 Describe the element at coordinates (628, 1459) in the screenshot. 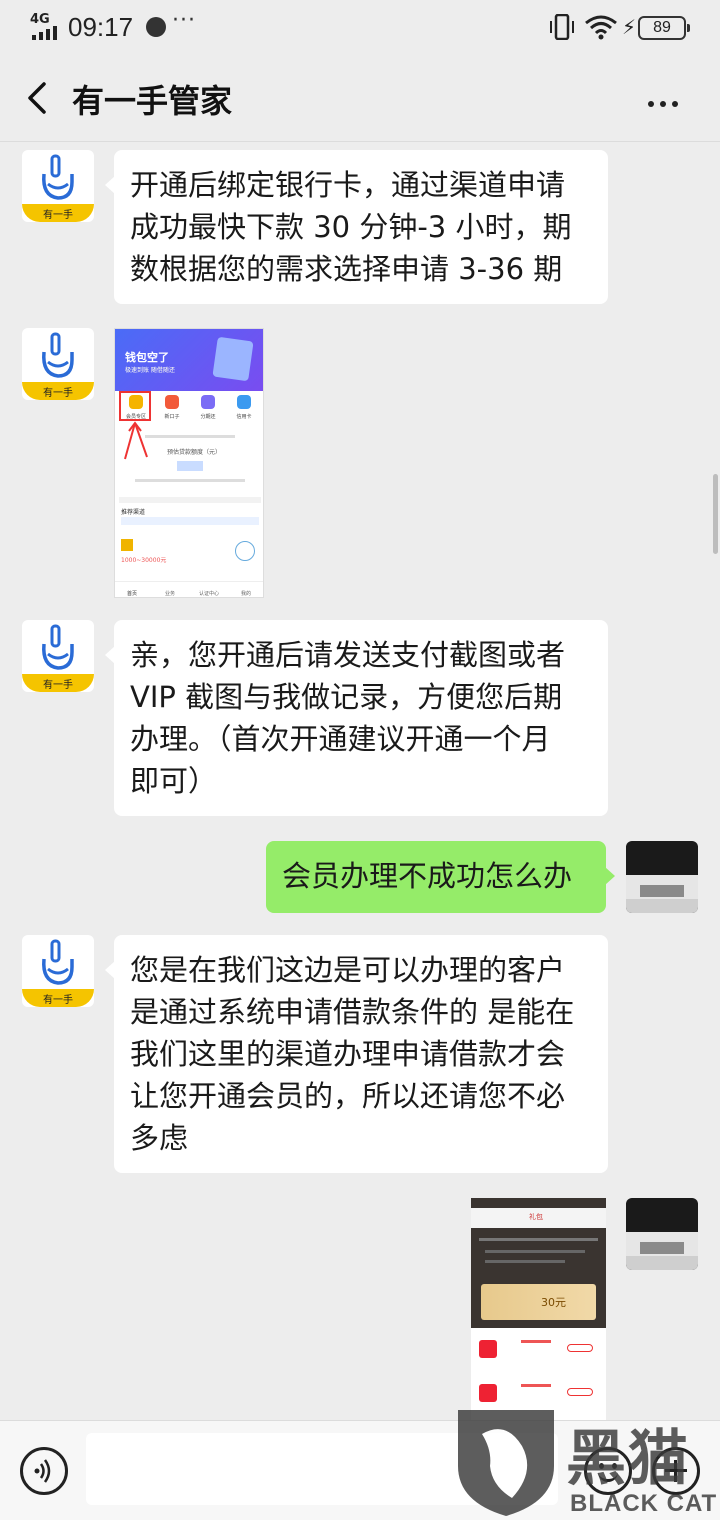

I see `watermark-cn: 黑猫` at that location.